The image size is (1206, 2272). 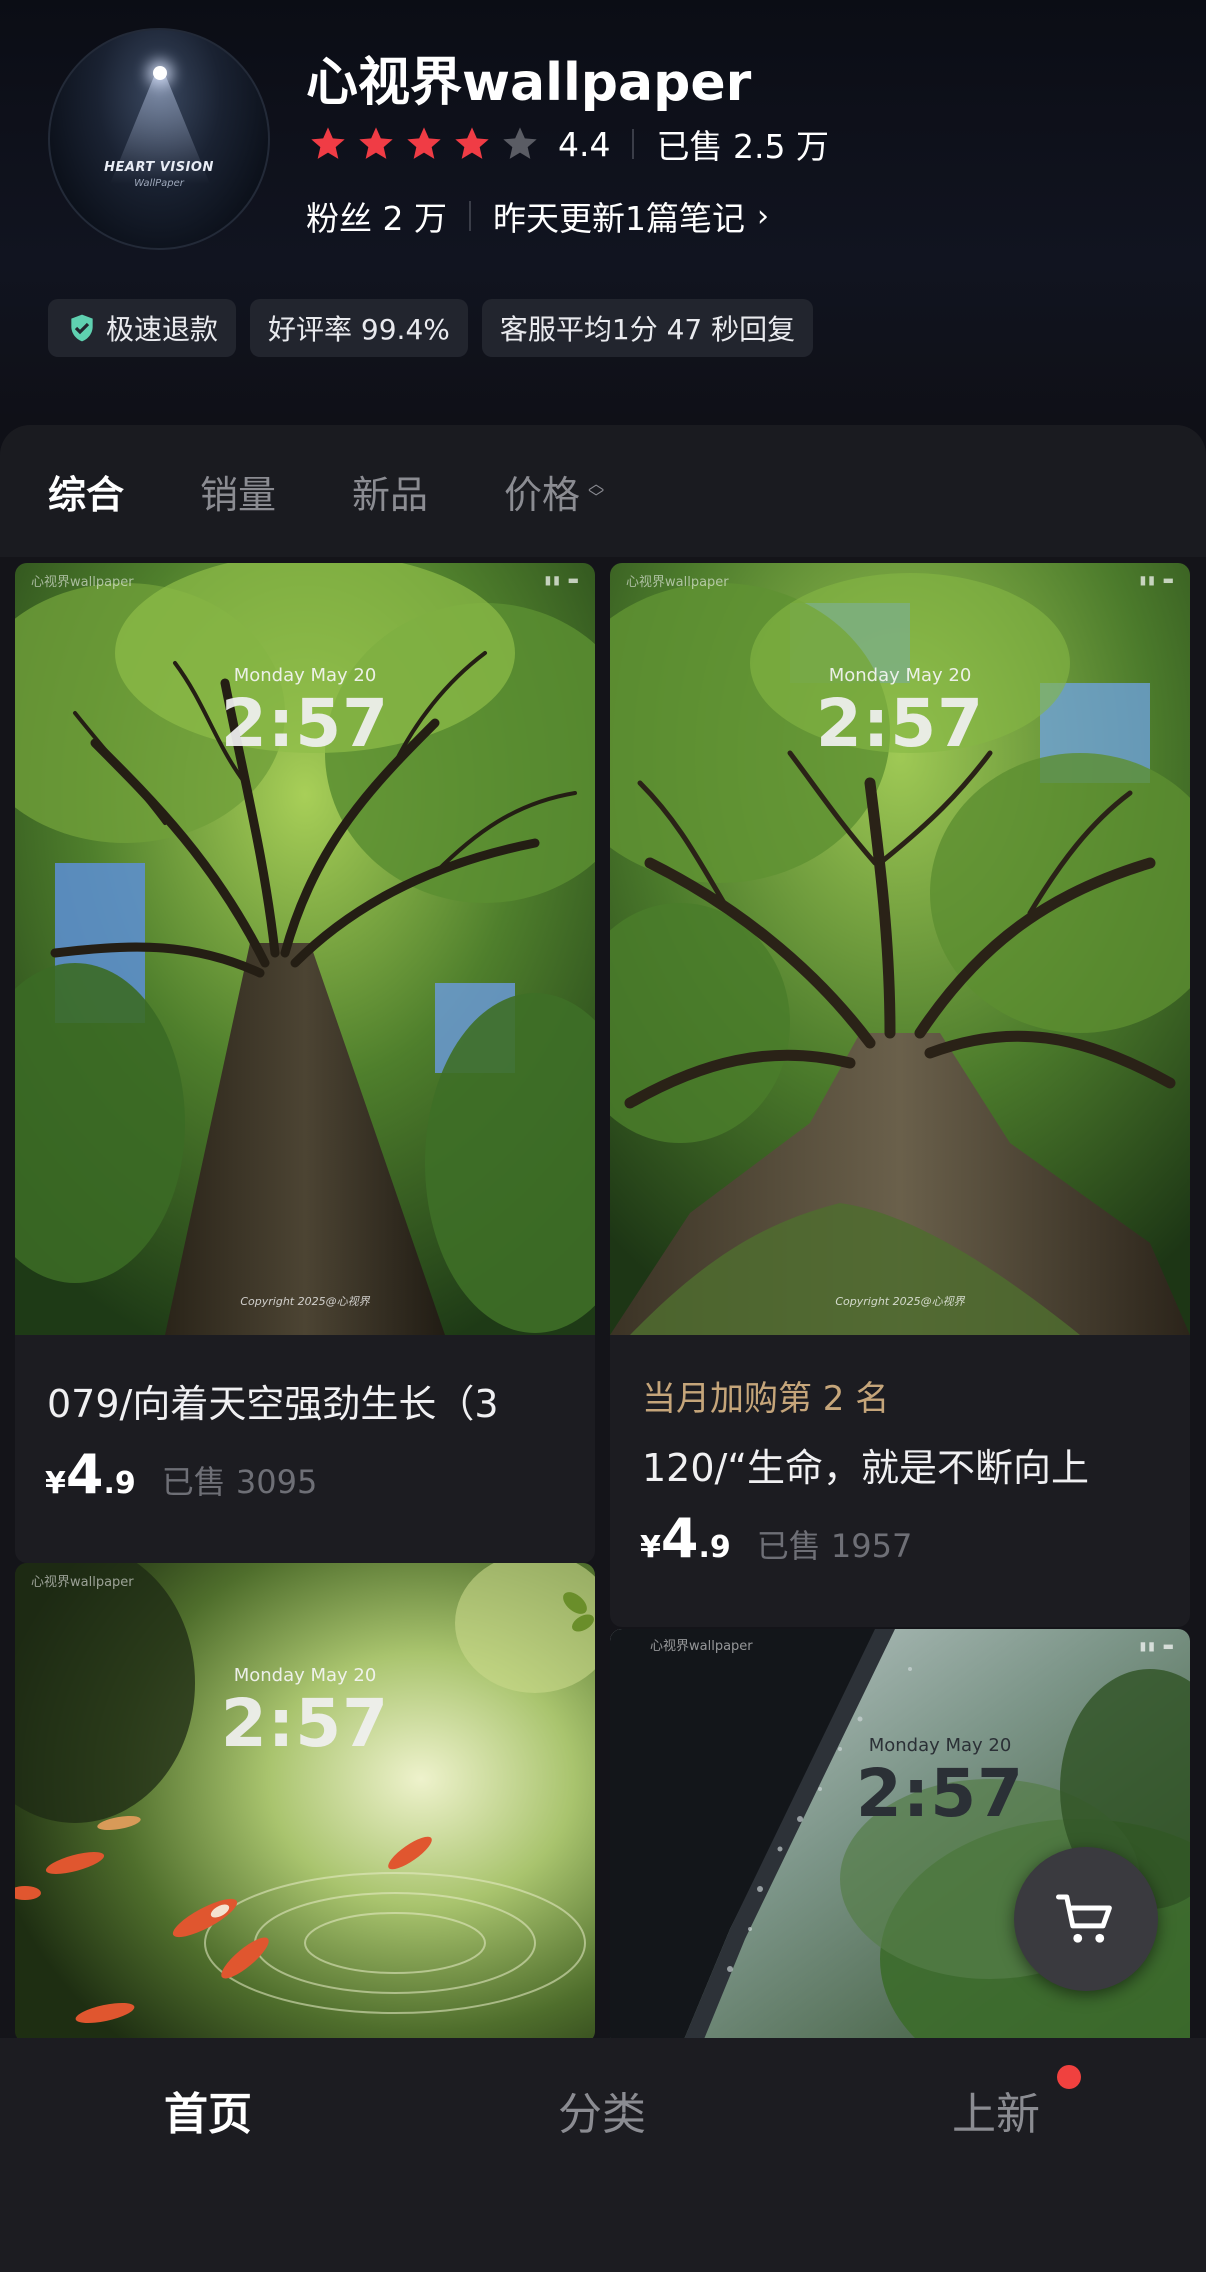 What do you see at coordinates (273, 1404) in the screenshot?
I see `product-title: 079/向着天空强劲生长（3` at bounding box center [273, 1404].